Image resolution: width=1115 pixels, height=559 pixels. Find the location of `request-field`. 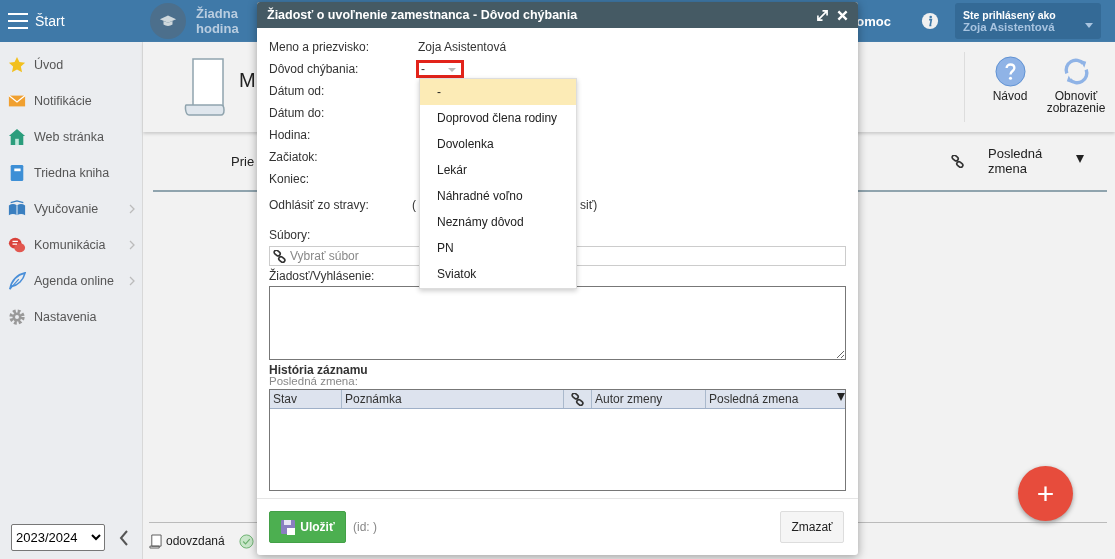

request-field is located at coordinates (557, 323).